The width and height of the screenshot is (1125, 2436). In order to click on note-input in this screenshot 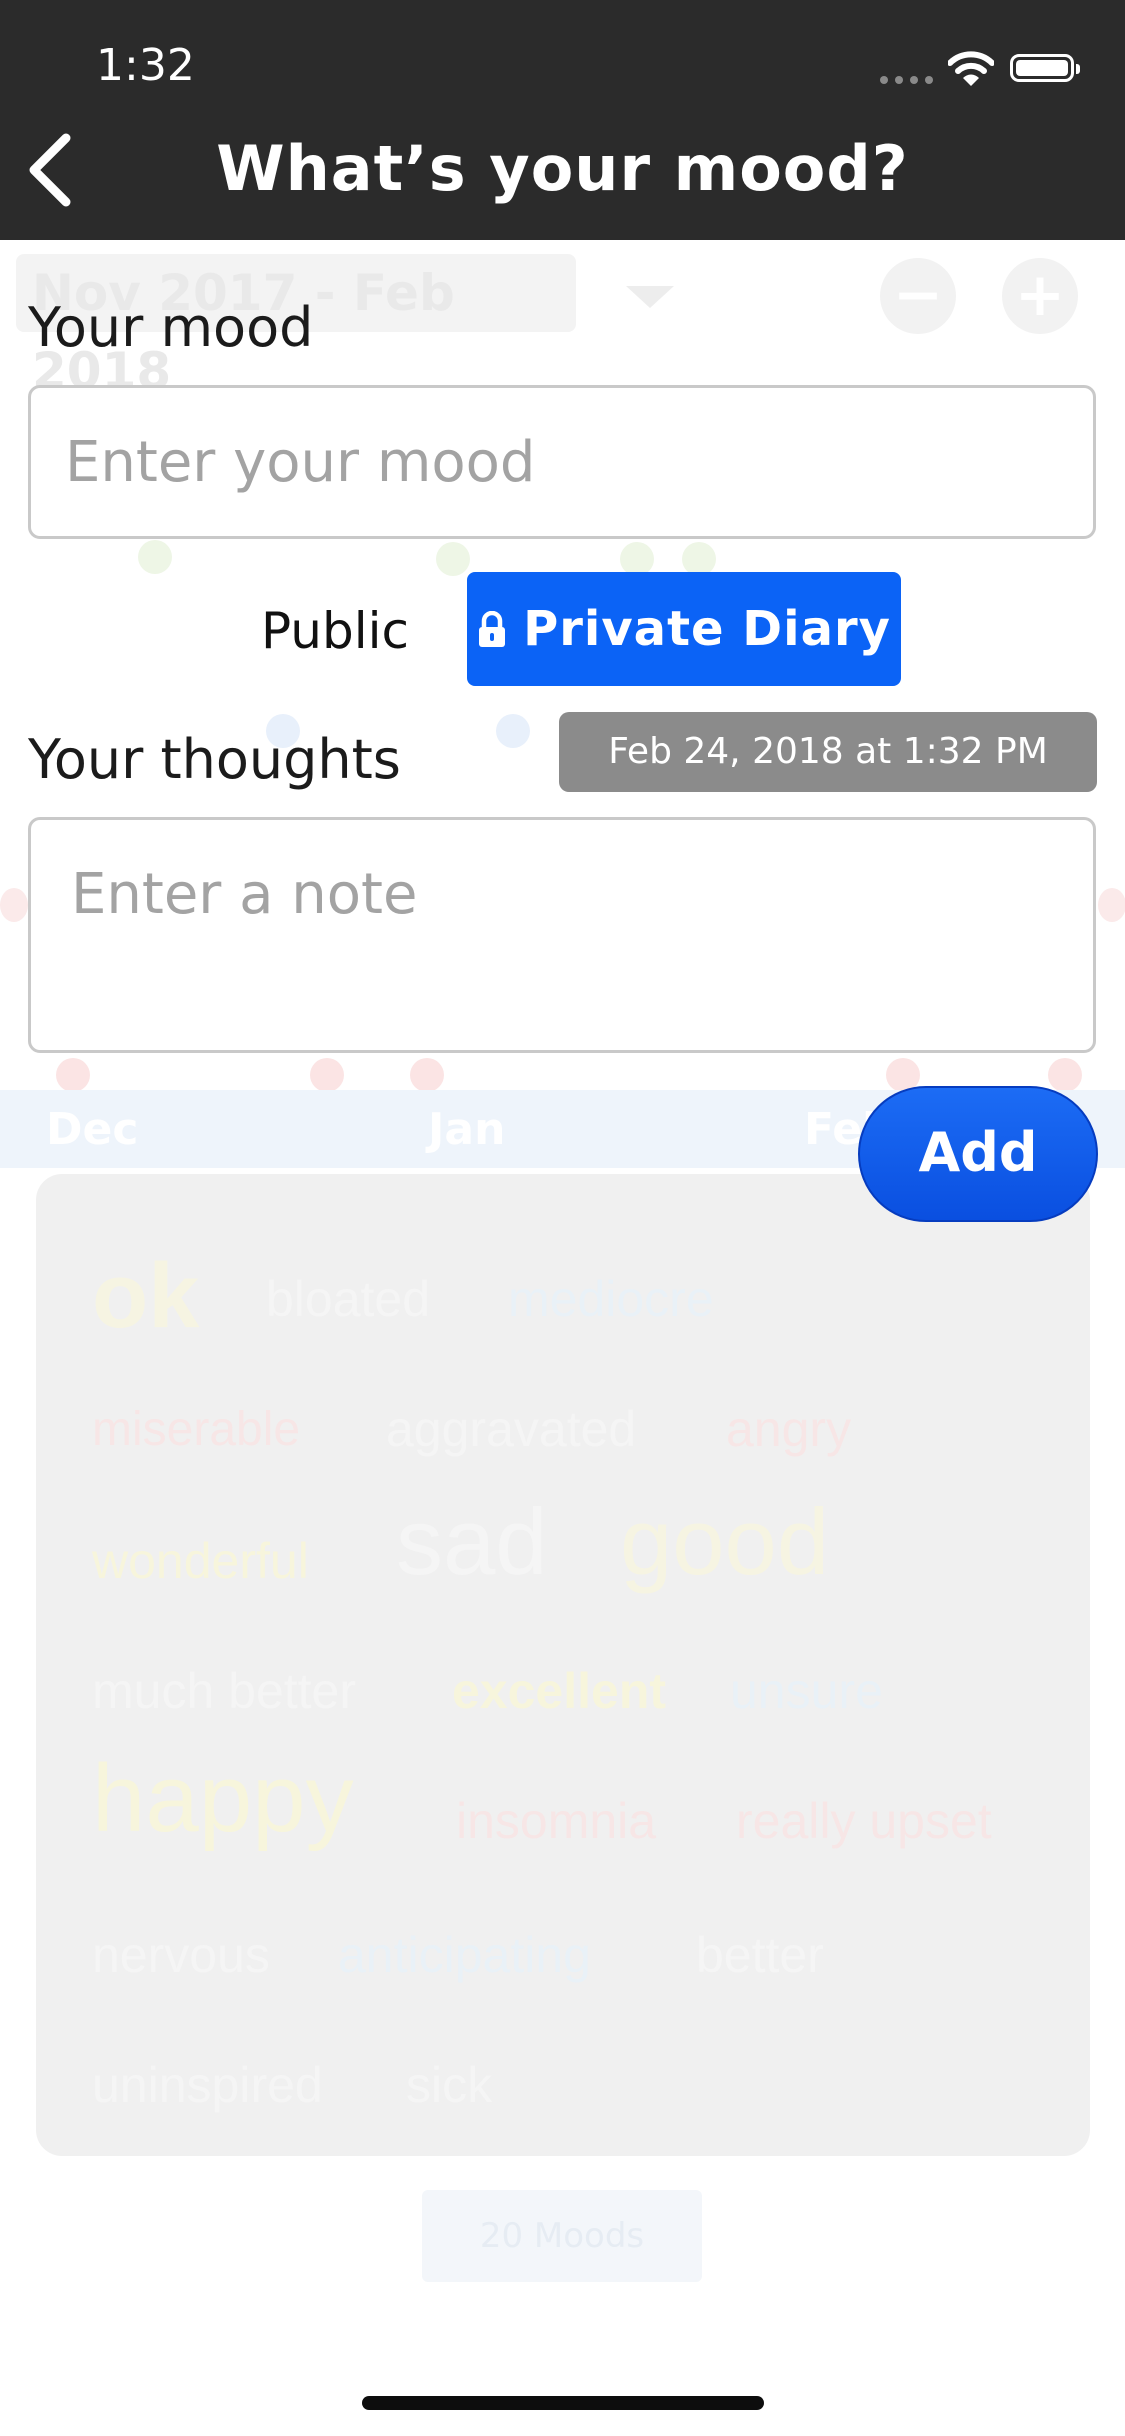, I will do `click(562, 935)`.